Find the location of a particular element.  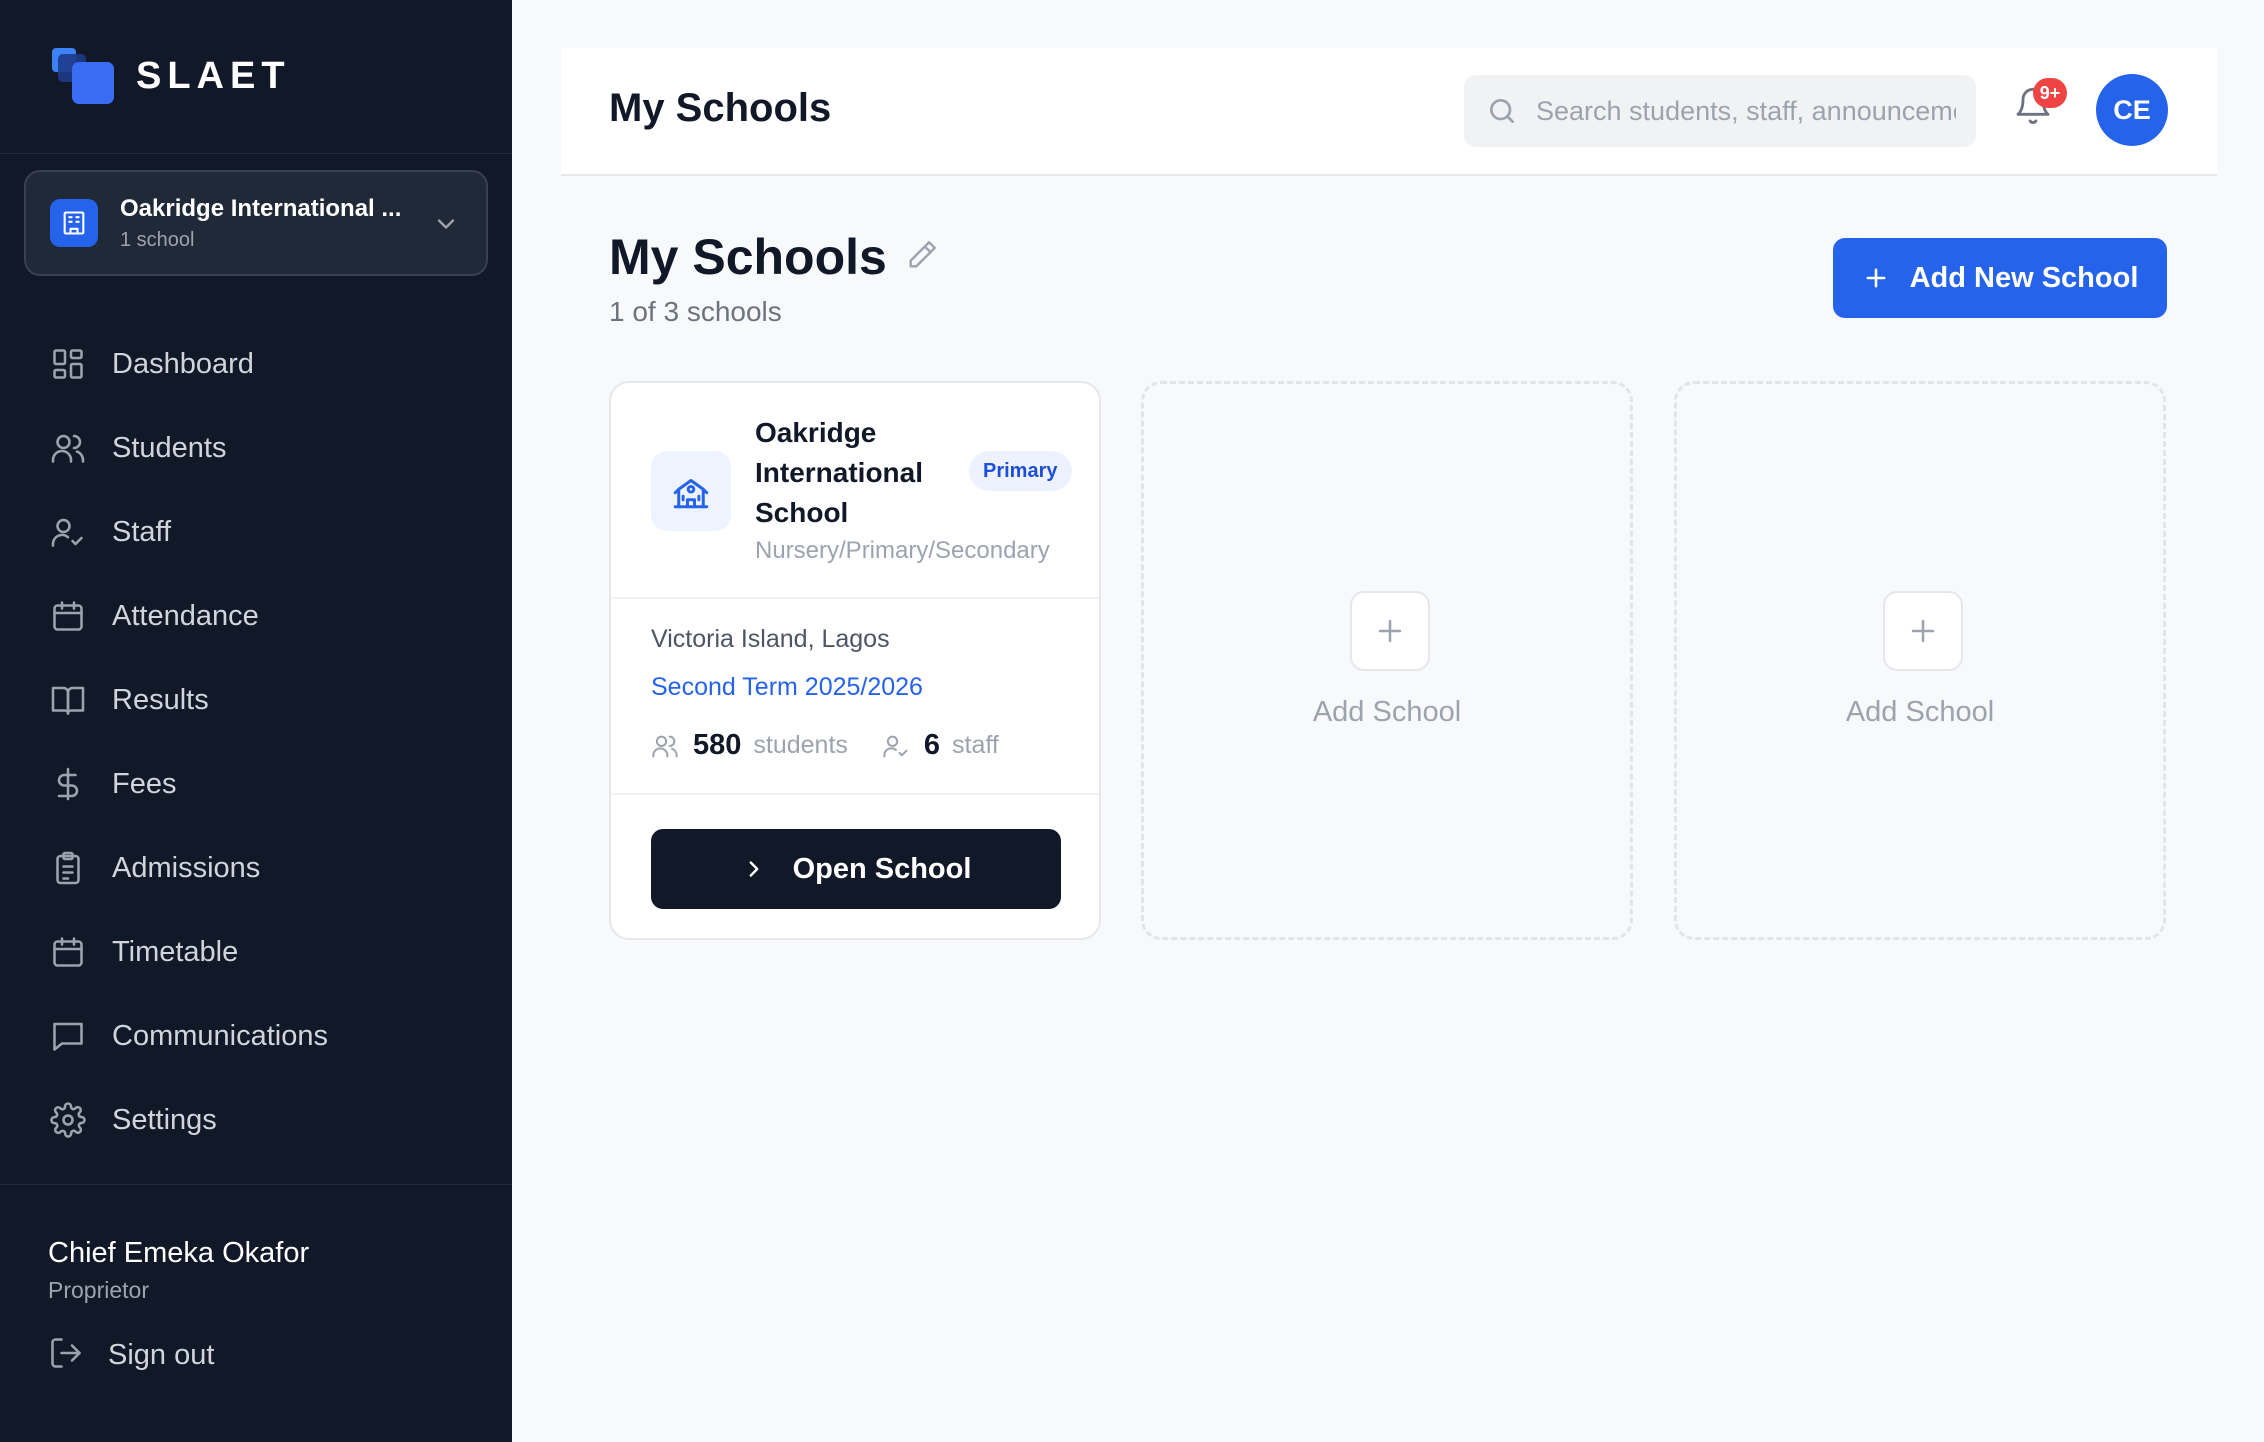

sign-out-button: Sign out is located at coordinates (131, 1355).